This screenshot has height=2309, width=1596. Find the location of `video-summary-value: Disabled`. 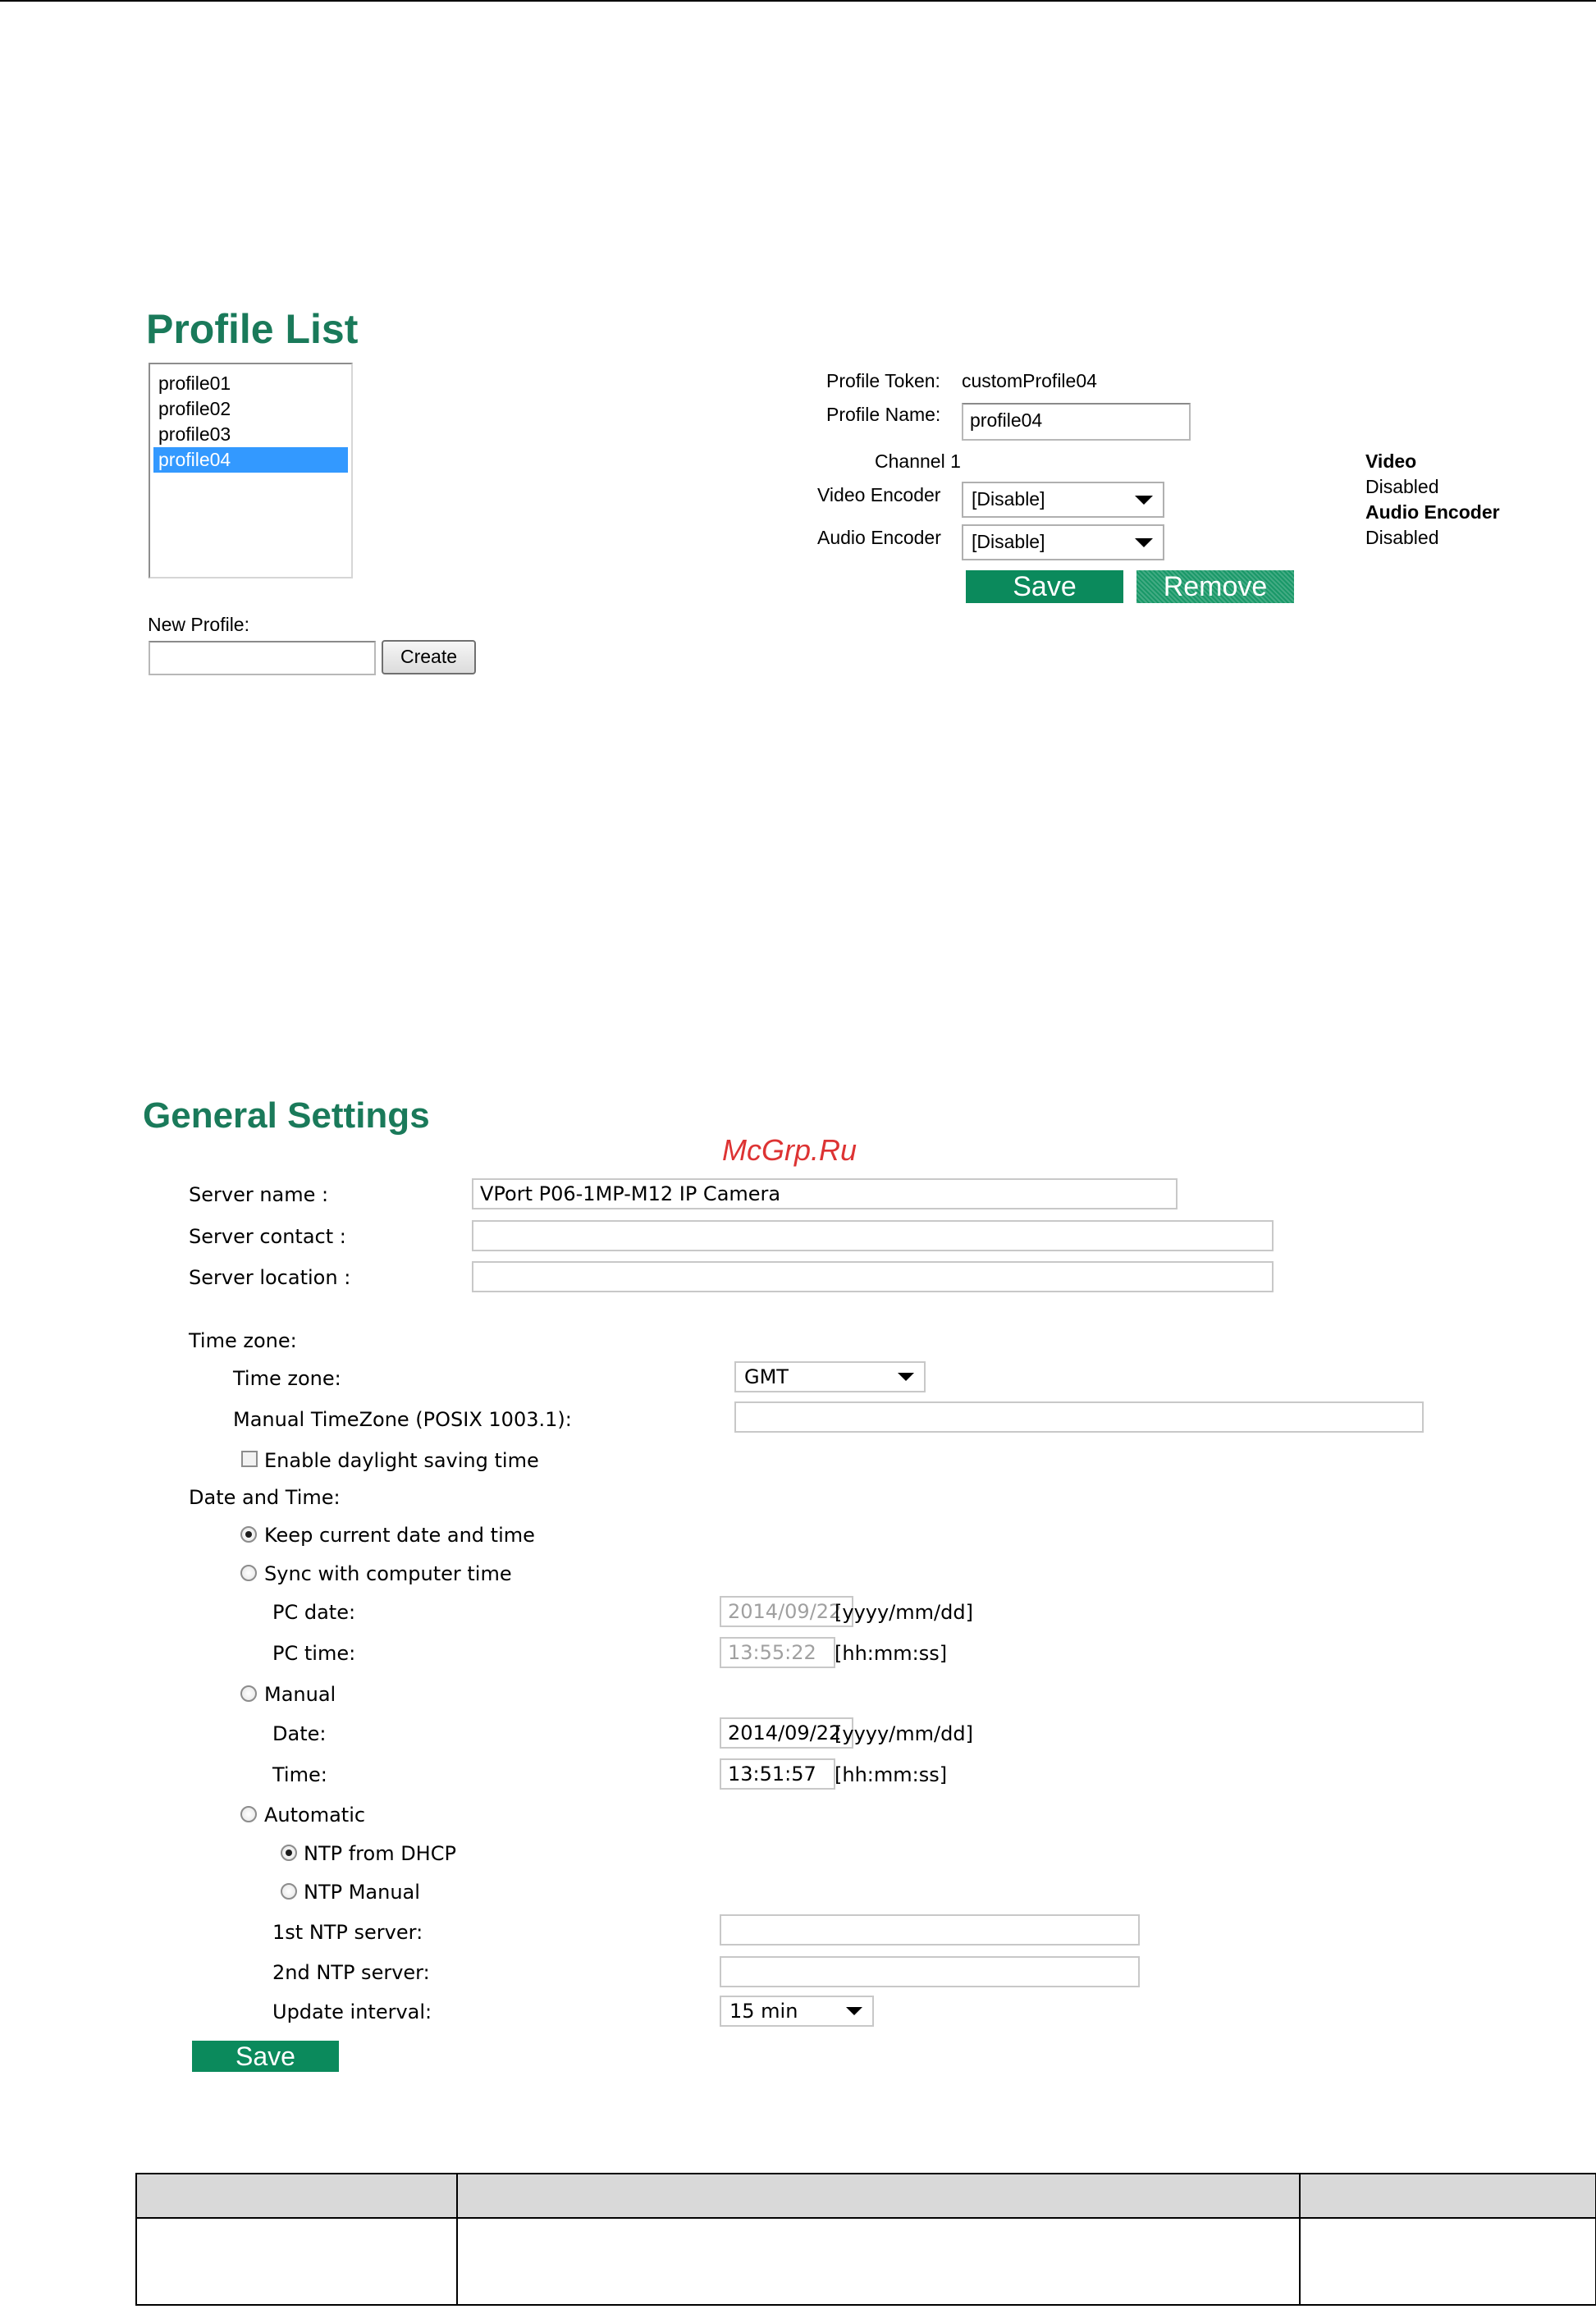

video-summary-value: Disabled is located at coordinates (1402, 487).